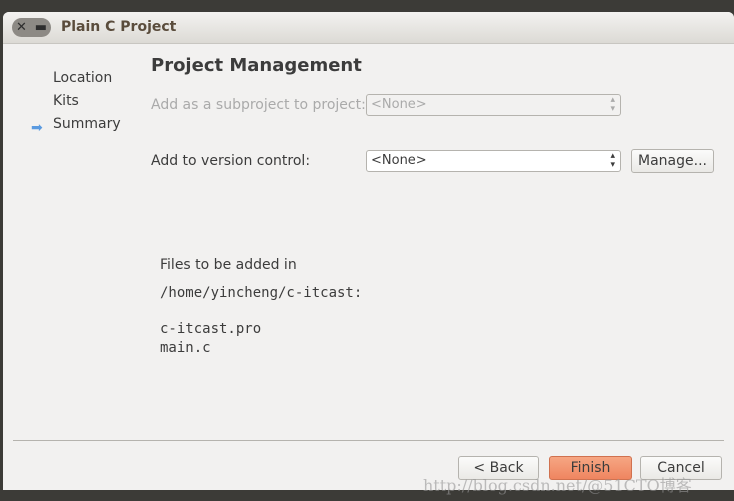  I want to click on page-title: Project Management, so click(256, 65).